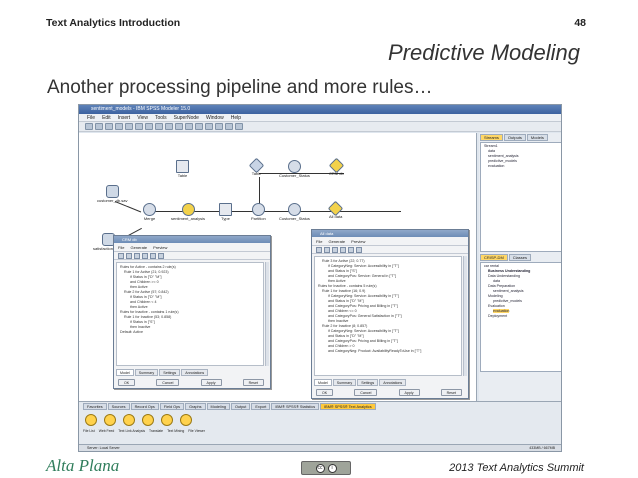 This screenshot has height=478, width=638. Describe the element at coordinates (139, 126) in the screenshot. I see `copy-icon` at that location.